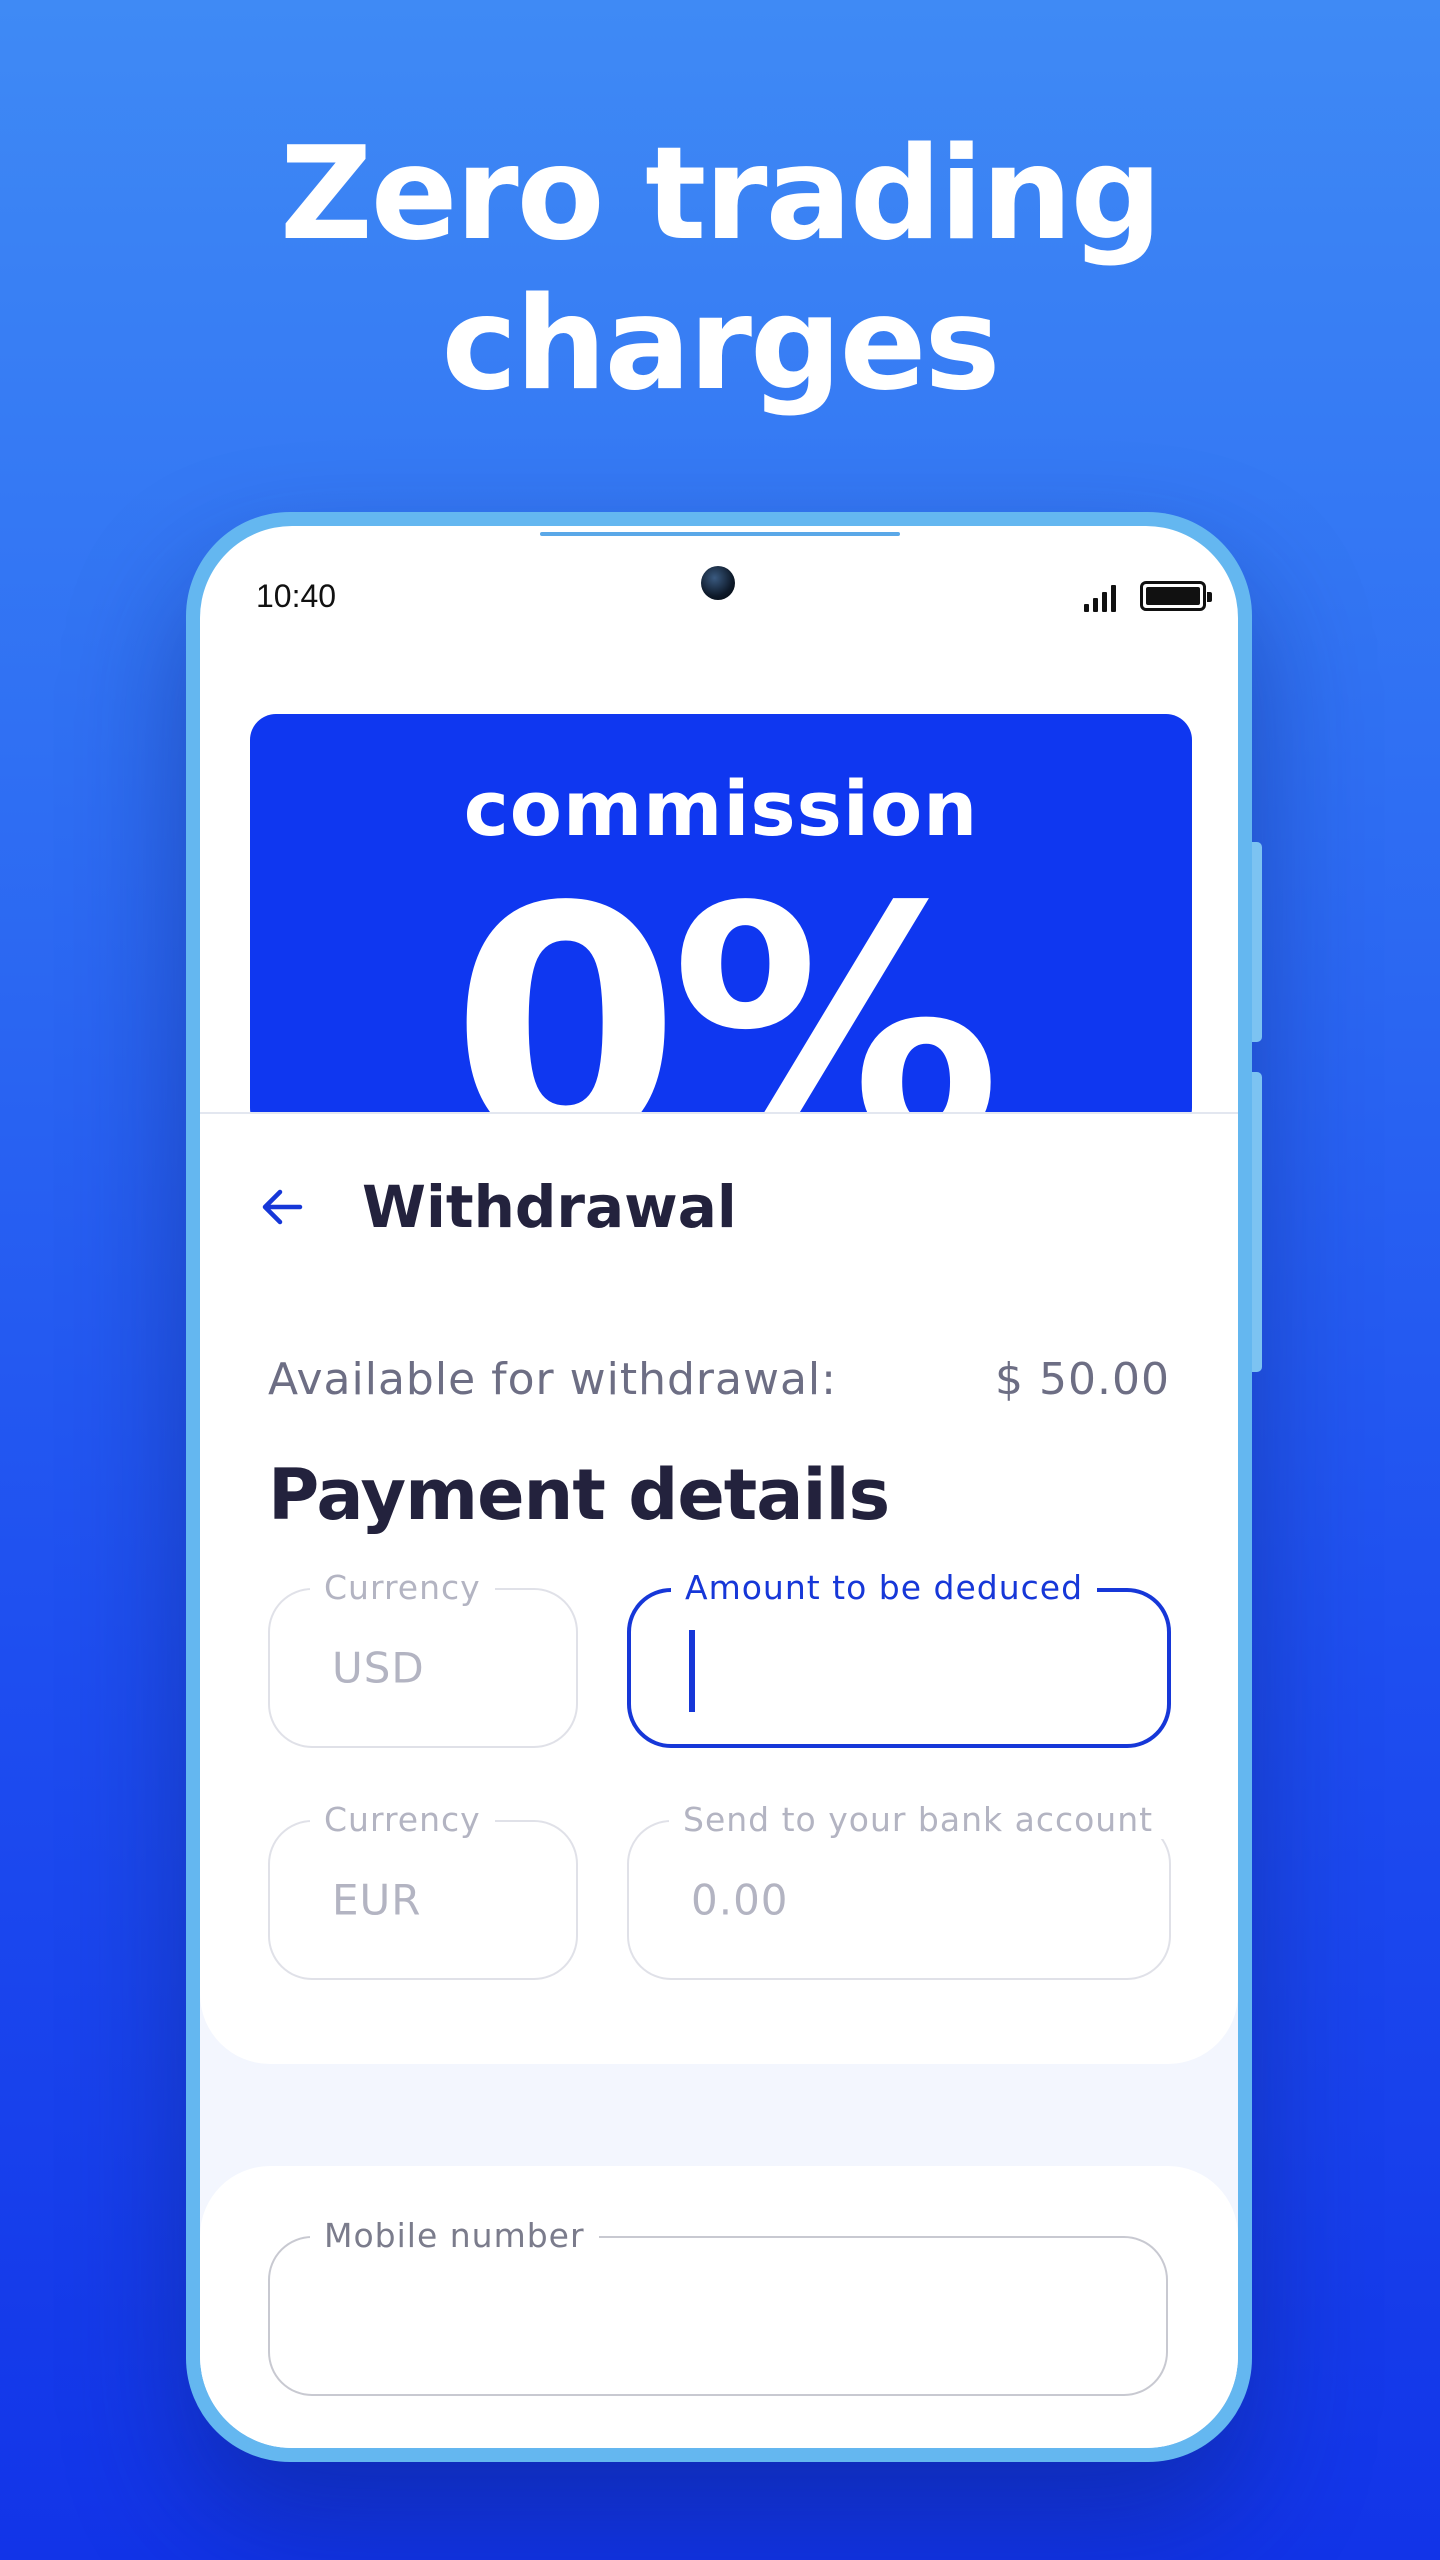 The image size is (1440, 2560). What do you see at coordinates (899, 1658) in the screenshot?
I see `amount-input: Amount to be deduced` at bounding box center [899, 1658].